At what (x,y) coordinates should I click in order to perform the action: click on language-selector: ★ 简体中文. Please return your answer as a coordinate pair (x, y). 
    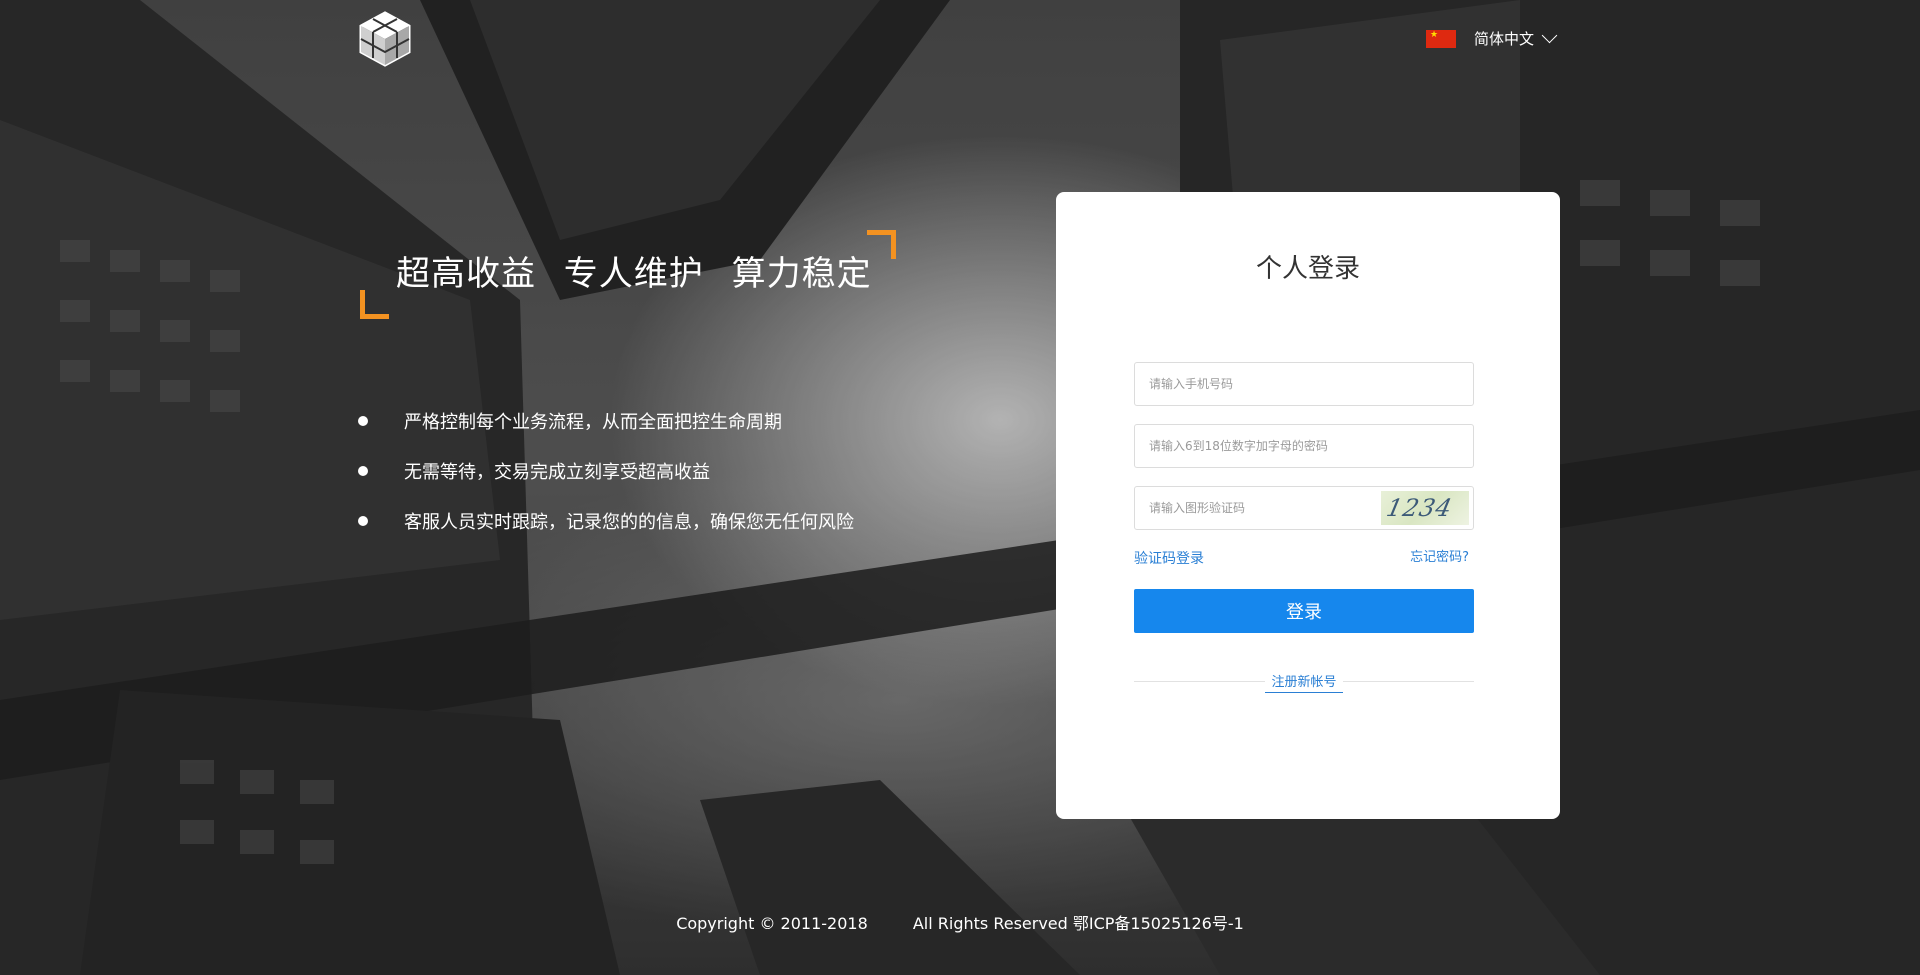
    Looking at the image, I should click on (1492, 38).